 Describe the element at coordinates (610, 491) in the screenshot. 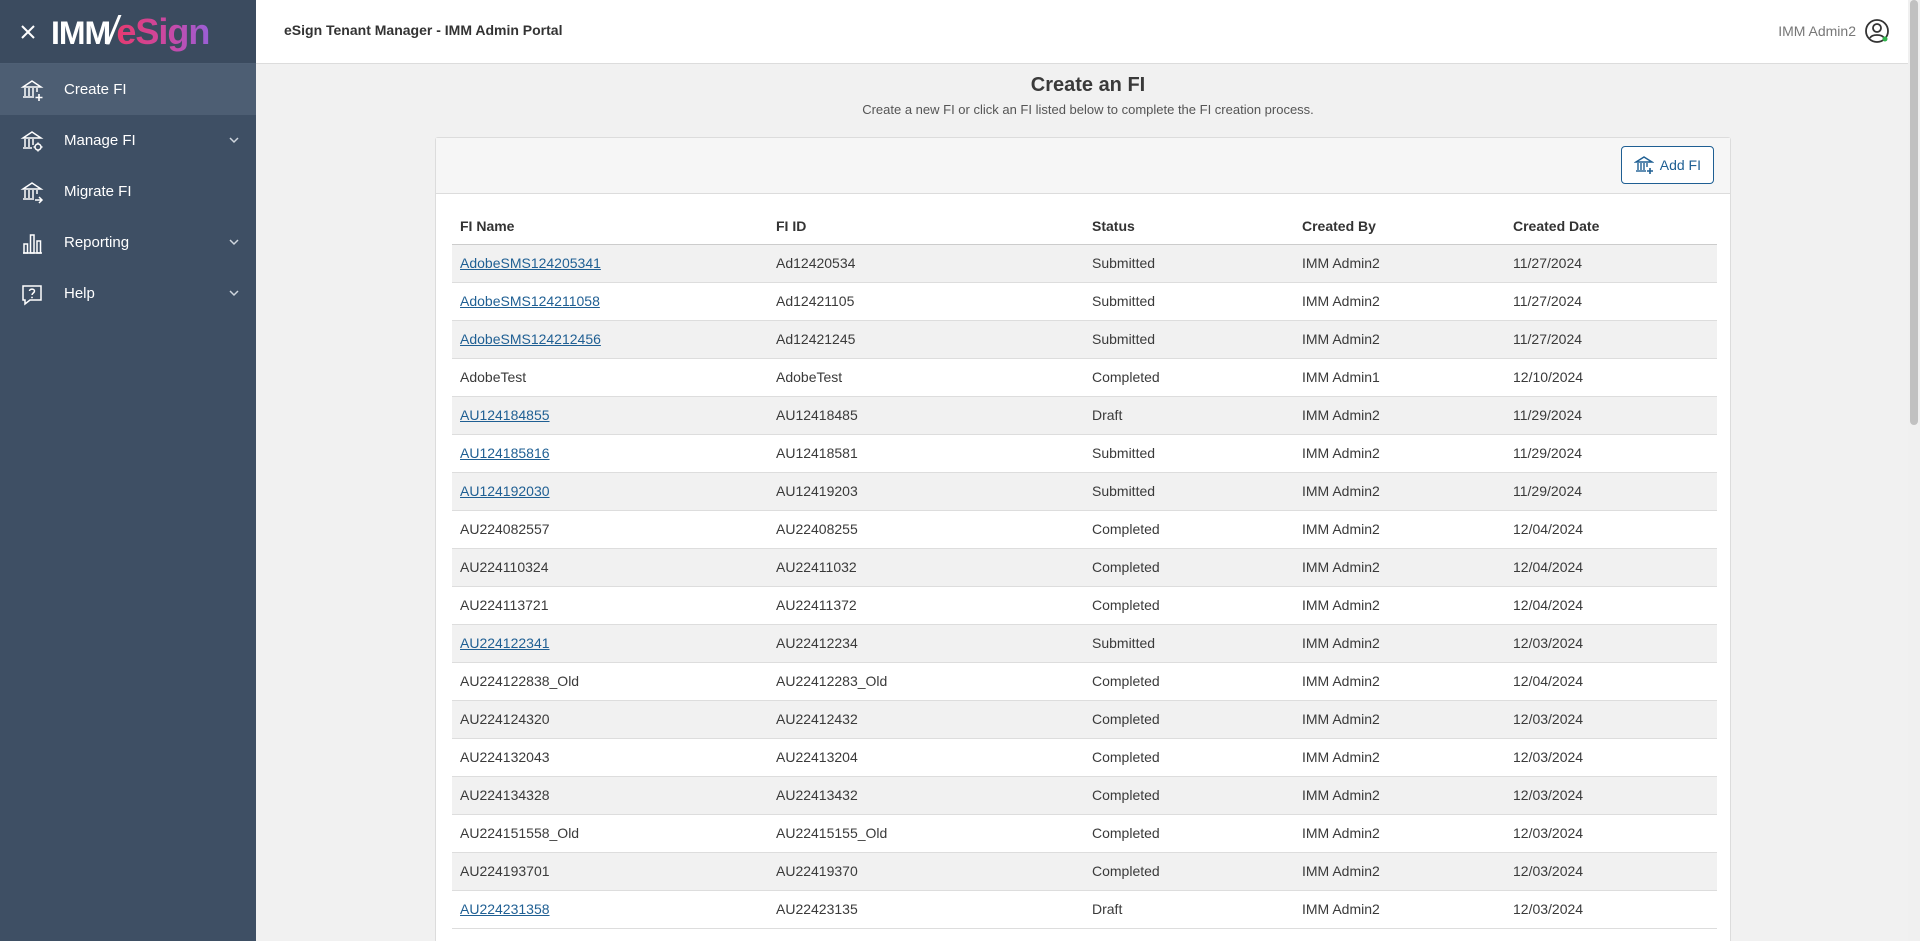

I see `cell-fi-name: AU124192030` at that location.